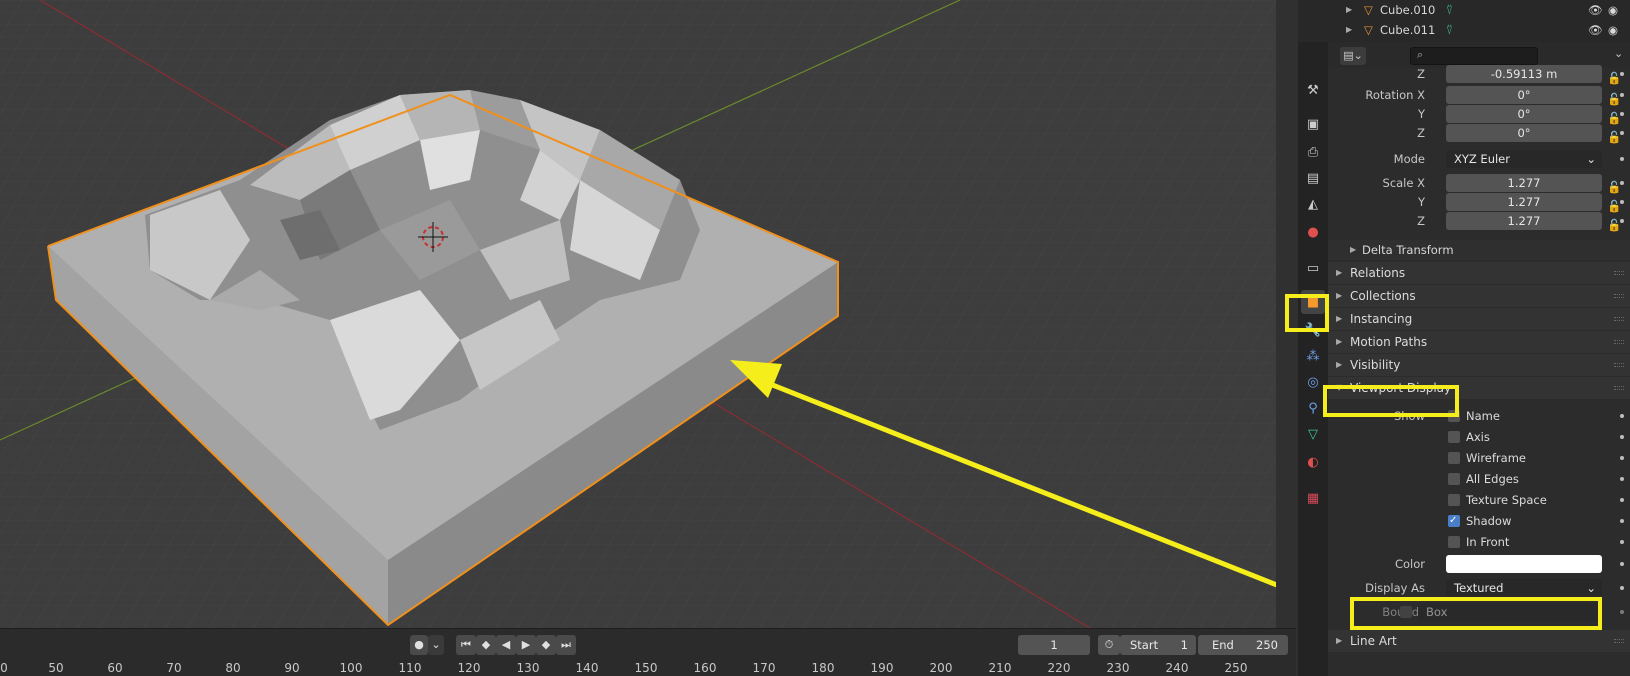 Image resolution: width=1630 pixels, height=676 pixels. Describe the element at coordinates (1479, 319) in the screenshot. I see `panel-instancing: ▶ Instancing` at that location.